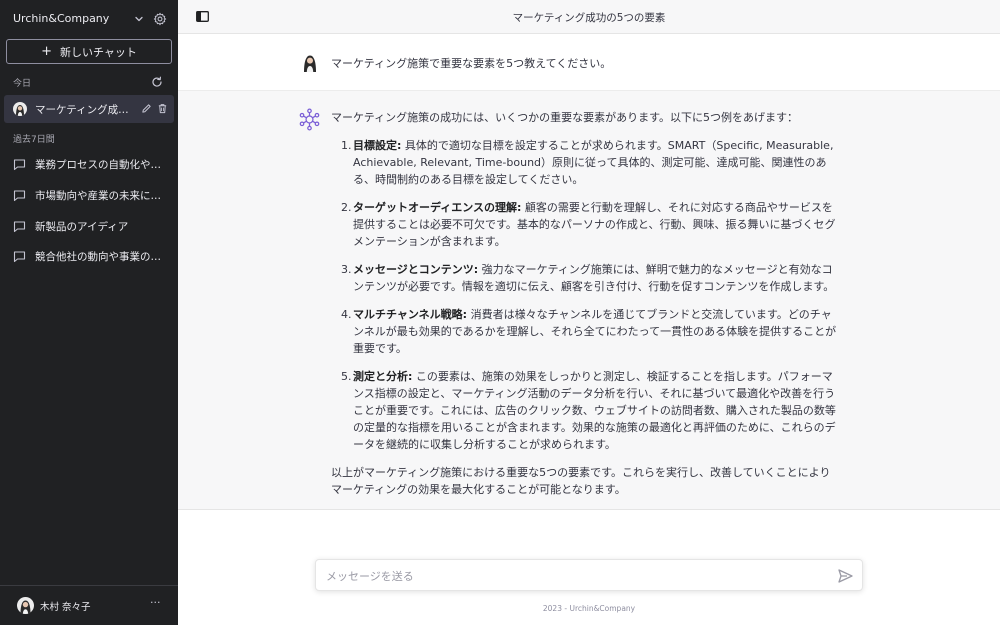 Image resolution: width=1000 pixels, height=625 pixels. Describe the element at coordinates (65, 607) in the screenshot. I see `user-name: 木村 奈々子` at that location.